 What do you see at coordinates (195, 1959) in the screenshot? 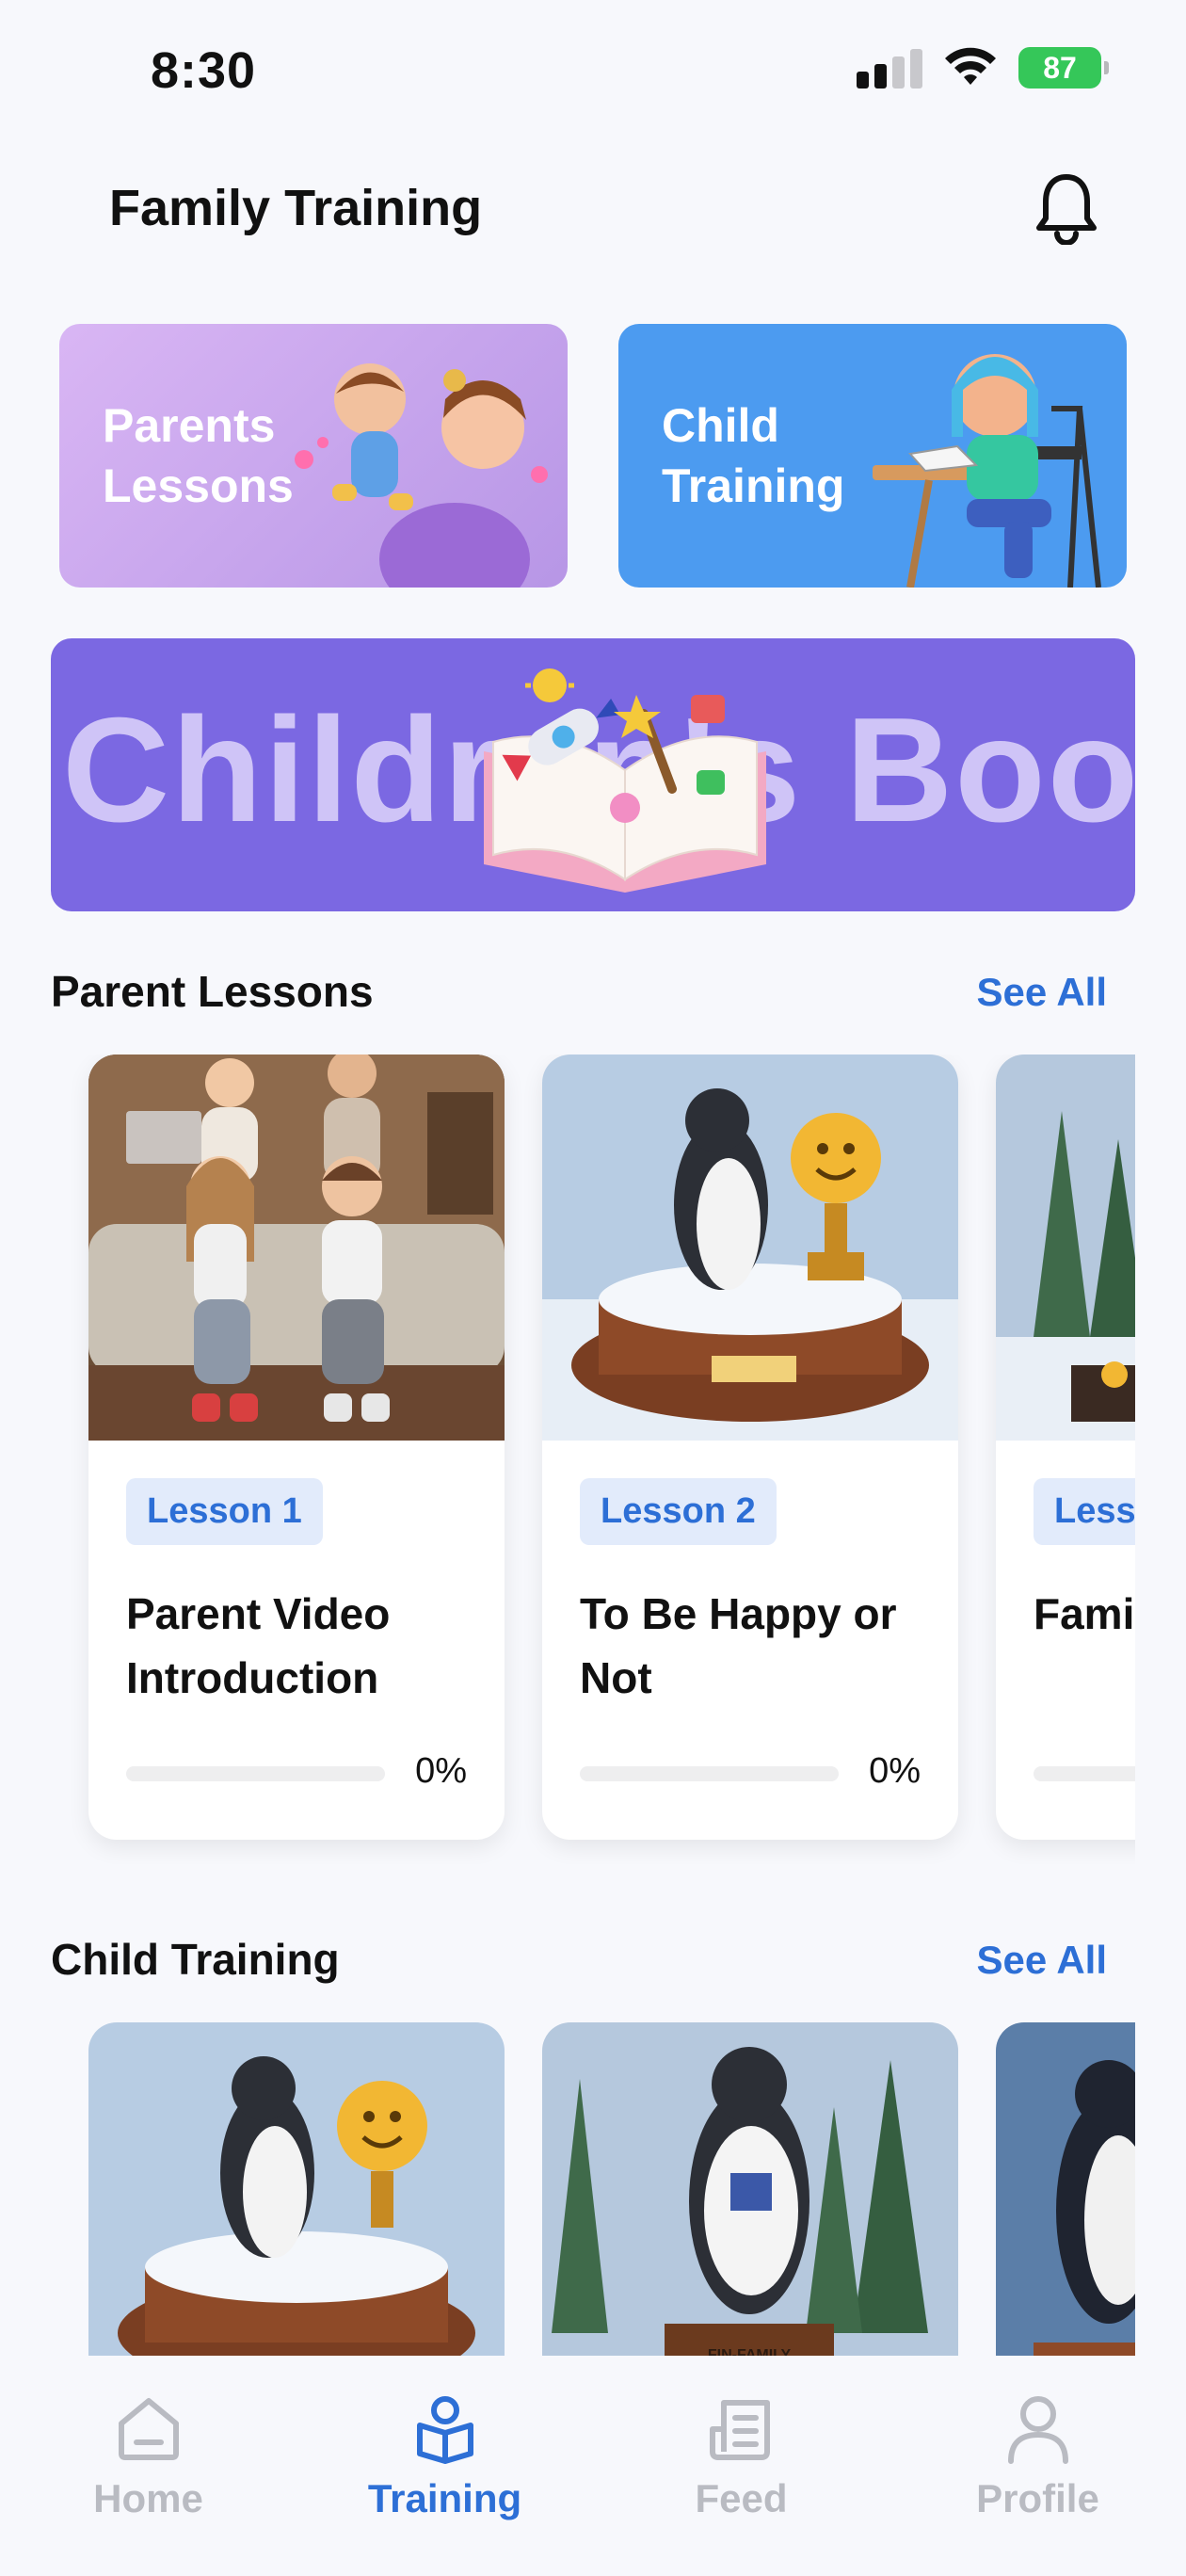
I see `child-training-title: Child Training` at bounding box center [195, 1959].